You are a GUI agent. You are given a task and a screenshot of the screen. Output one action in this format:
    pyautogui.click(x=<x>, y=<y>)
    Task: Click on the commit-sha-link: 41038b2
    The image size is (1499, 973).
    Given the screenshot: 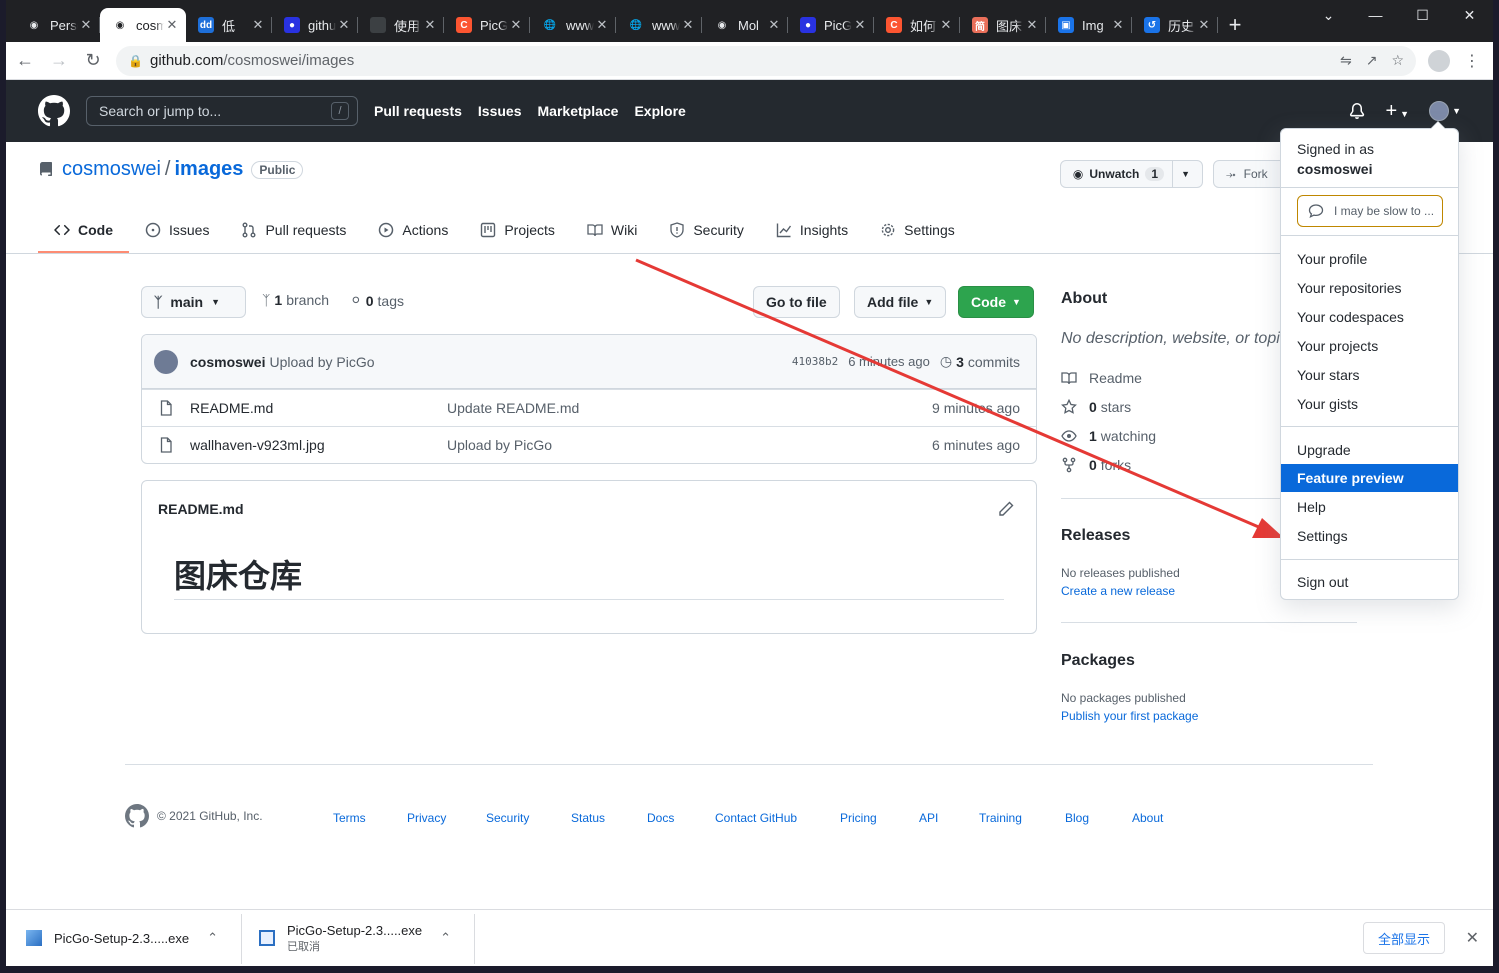 What is the action you would take?
    pyautogui.click(x=815, y=361)
    